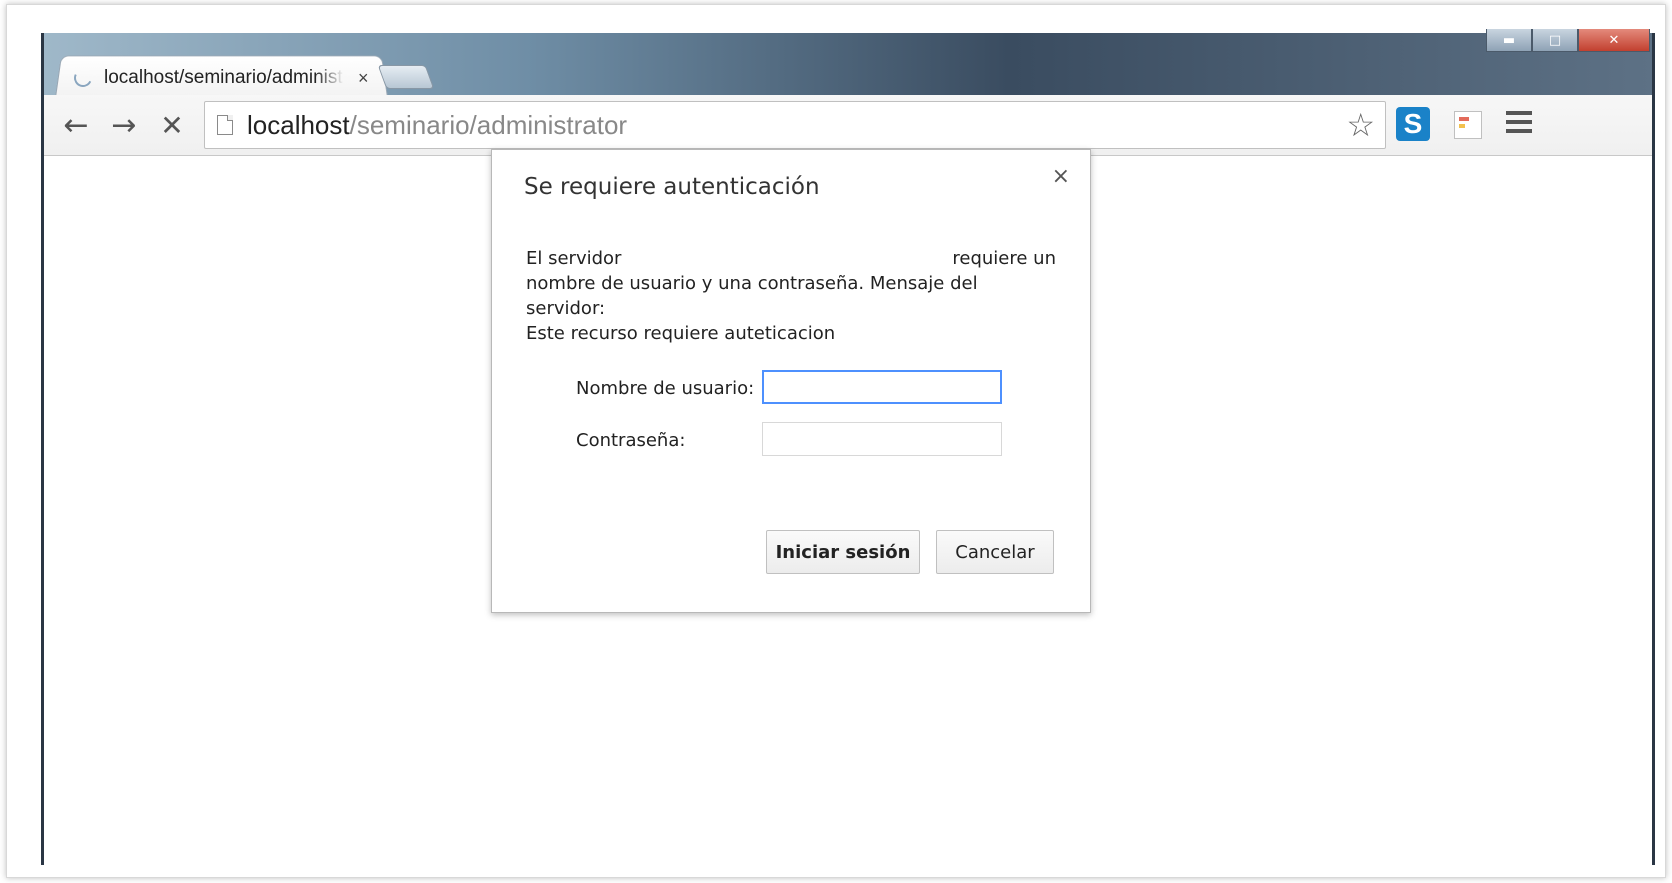  Describe the element at coordinates (882, 387) in the screenshot. I see `username-input` at that location.